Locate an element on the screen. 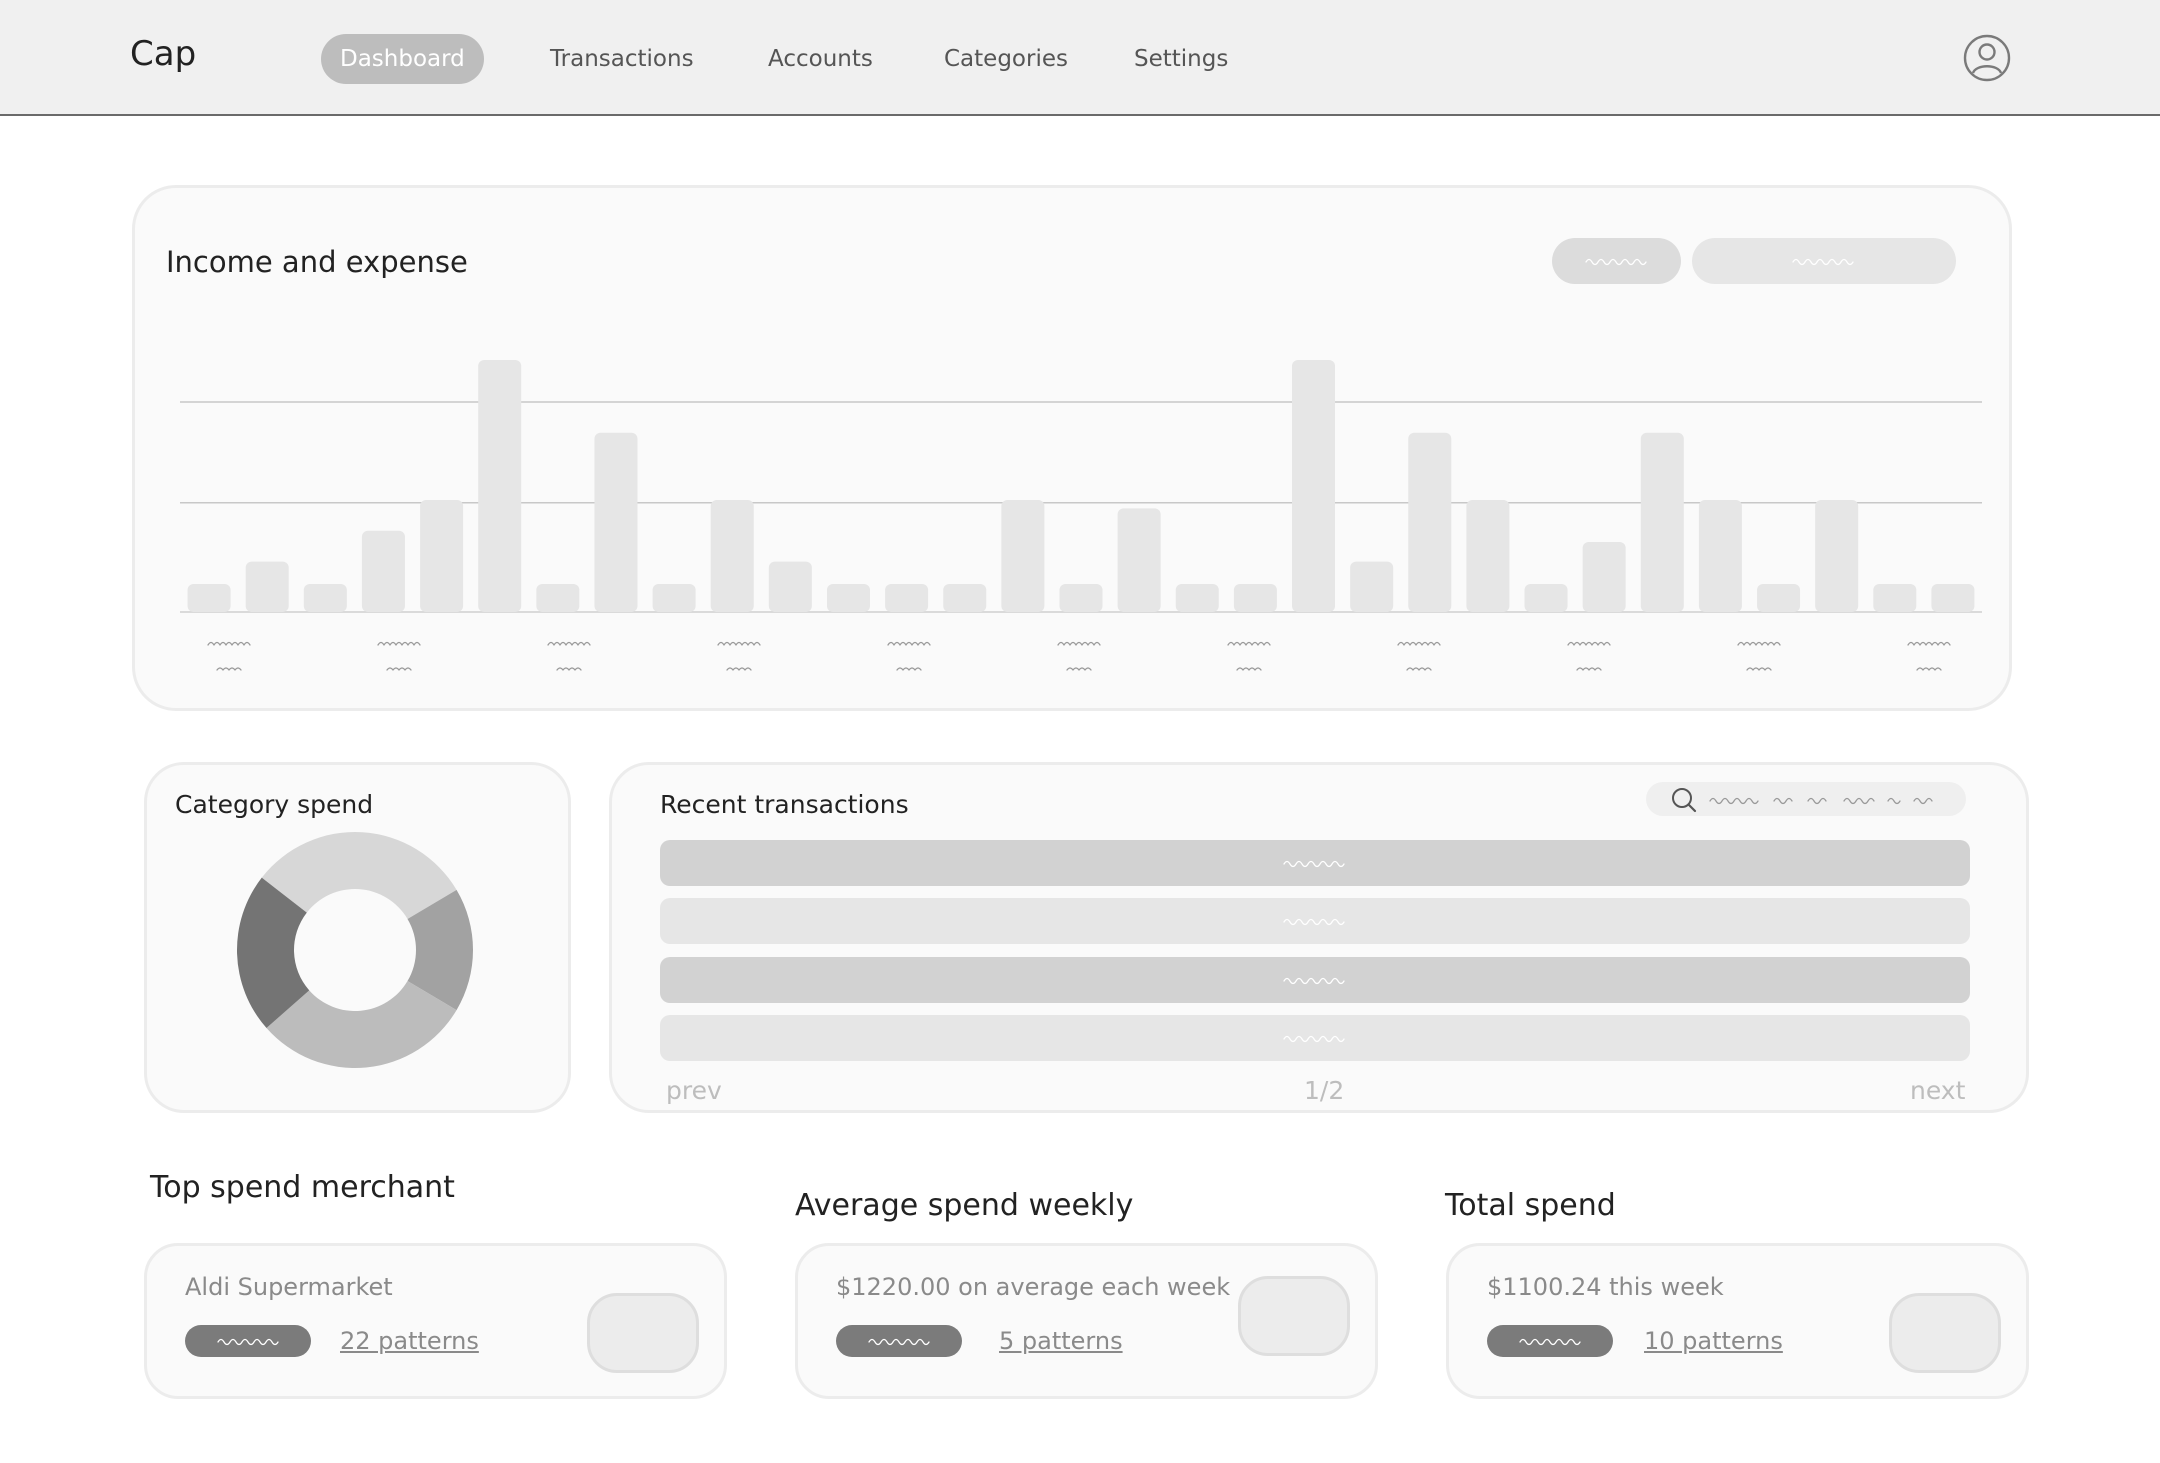  search-icon is located at coordinates (1684, 800).